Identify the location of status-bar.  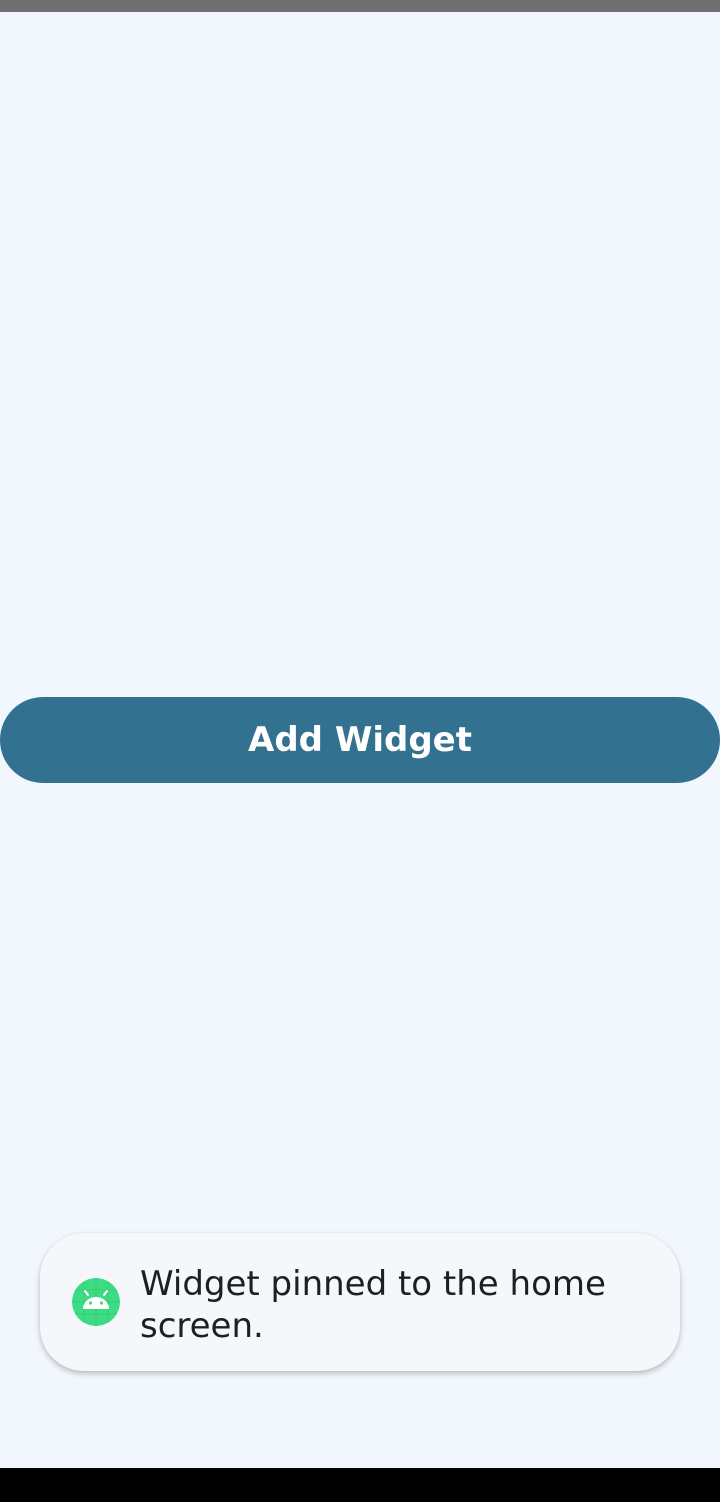
(360, 6).